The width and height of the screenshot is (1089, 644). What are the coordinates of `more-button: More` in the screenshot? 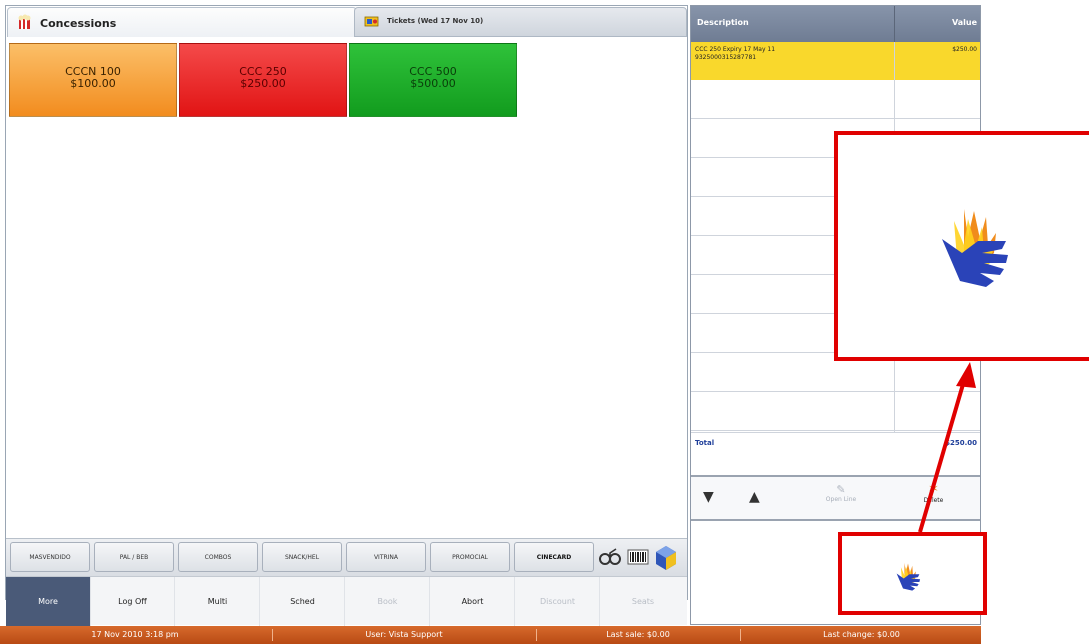 It's located at (48, 601).